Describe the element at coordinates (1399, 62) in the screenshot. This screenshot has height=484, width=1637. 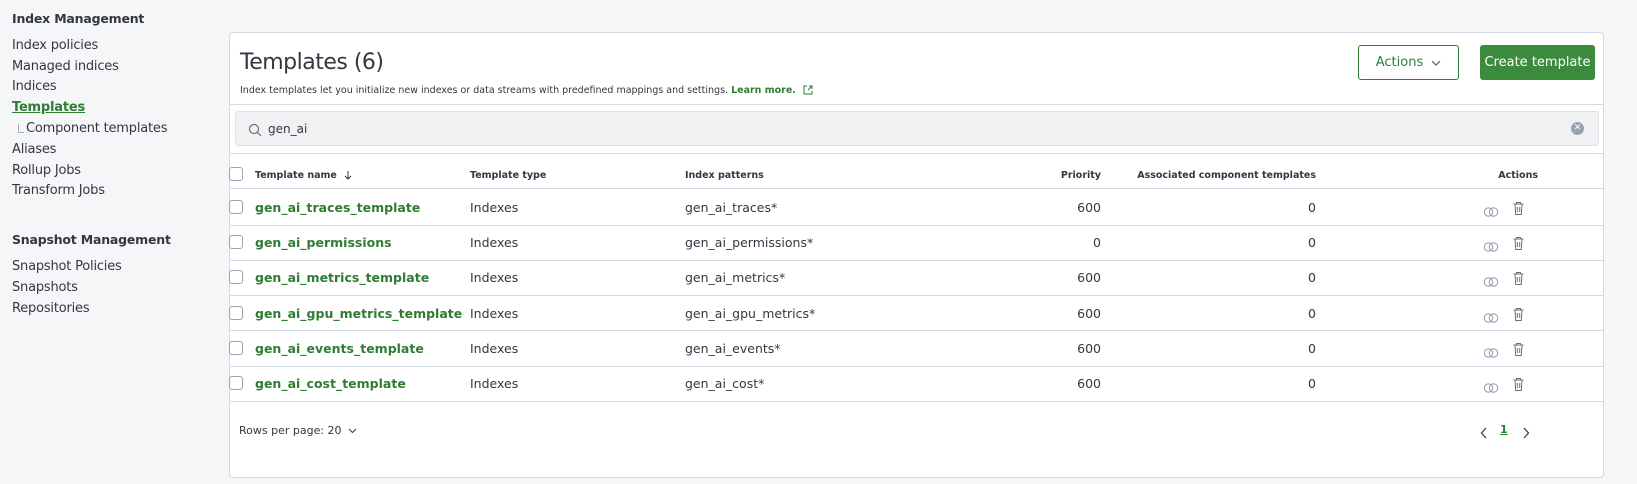
I see `actions-button-label: Actions` at that location.